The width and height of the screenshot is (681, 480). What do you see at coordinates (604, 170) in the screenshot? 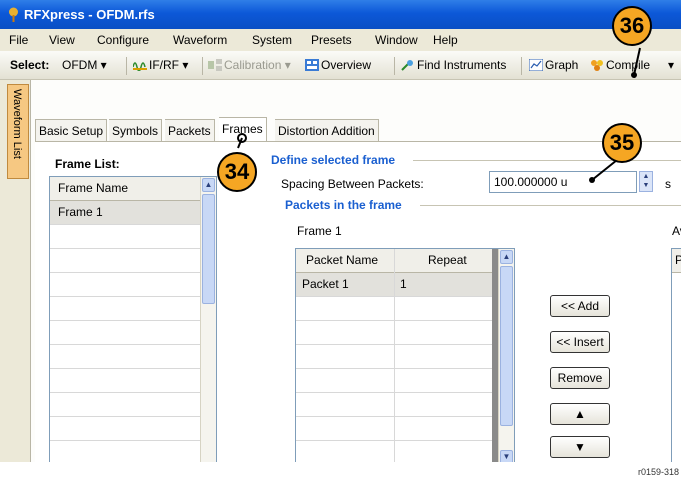
I see `callout-35-leader` at bounding box center [604, 170].